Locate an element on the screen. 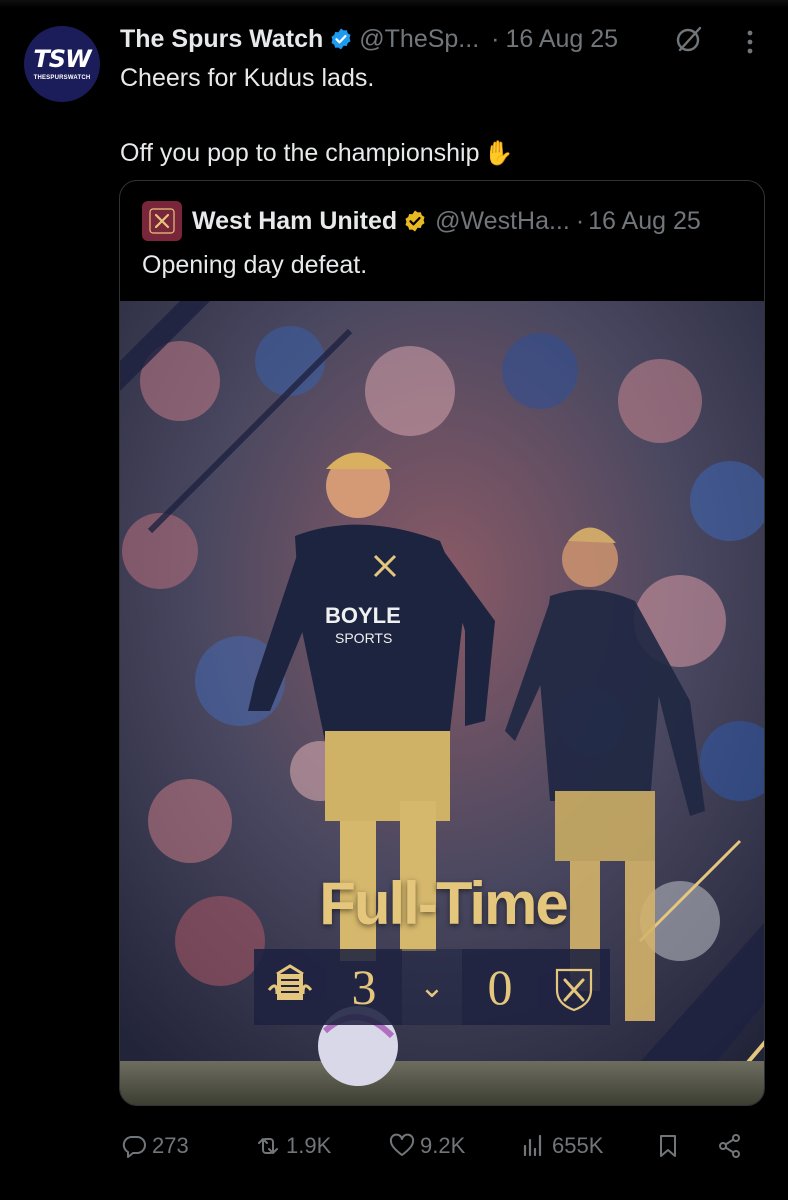  tweet-text-line-2: Off you pop to the championship ✋ is located at coordinates (316, 153).